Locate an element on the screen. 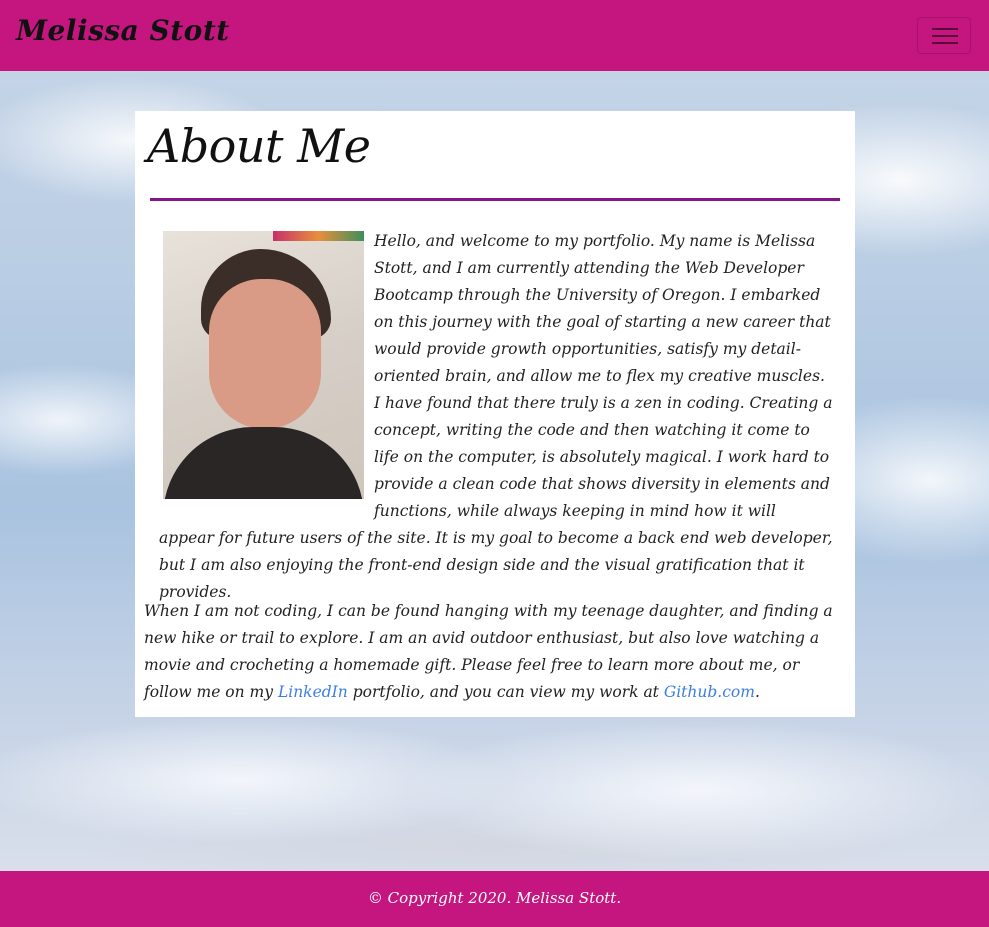 The height and width of the screenshot is (927, 989). linkedin-link: LinkedIn is located at coordinates (313, 692).